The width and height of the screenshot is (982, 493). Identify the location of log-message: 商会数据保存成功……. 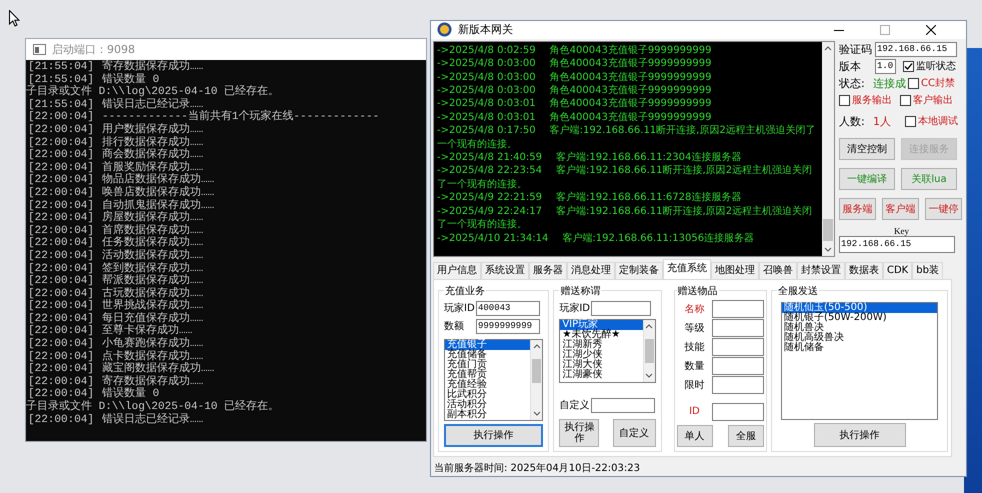
(153, 155).